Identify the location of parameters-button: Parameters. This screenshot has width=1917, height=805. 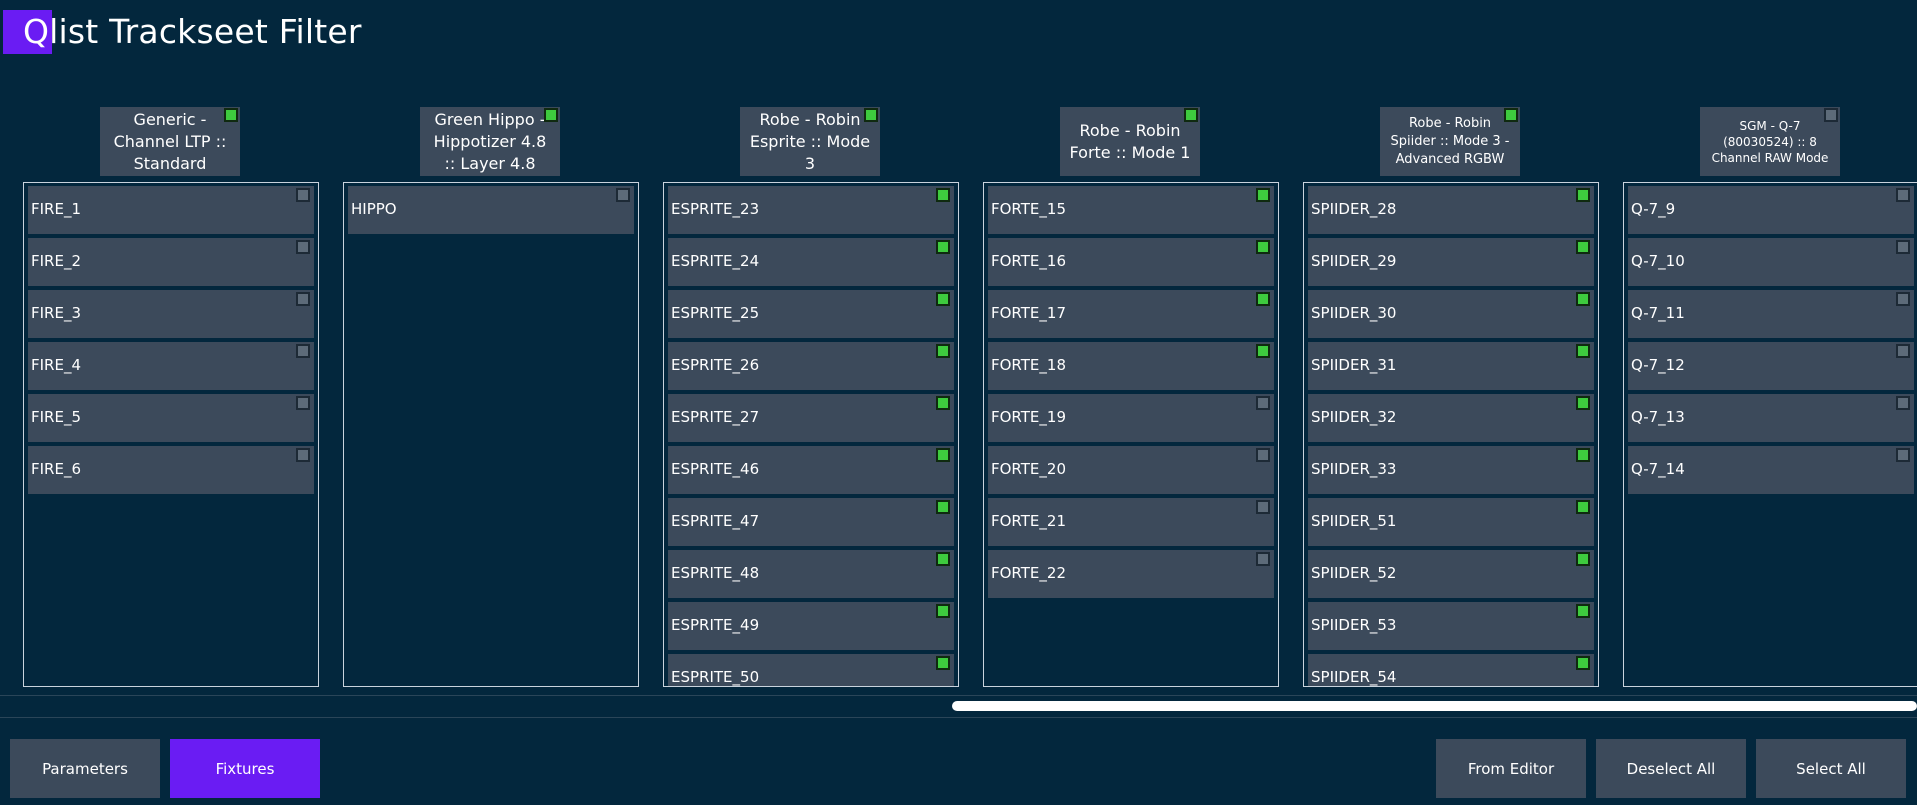
(85, 768).